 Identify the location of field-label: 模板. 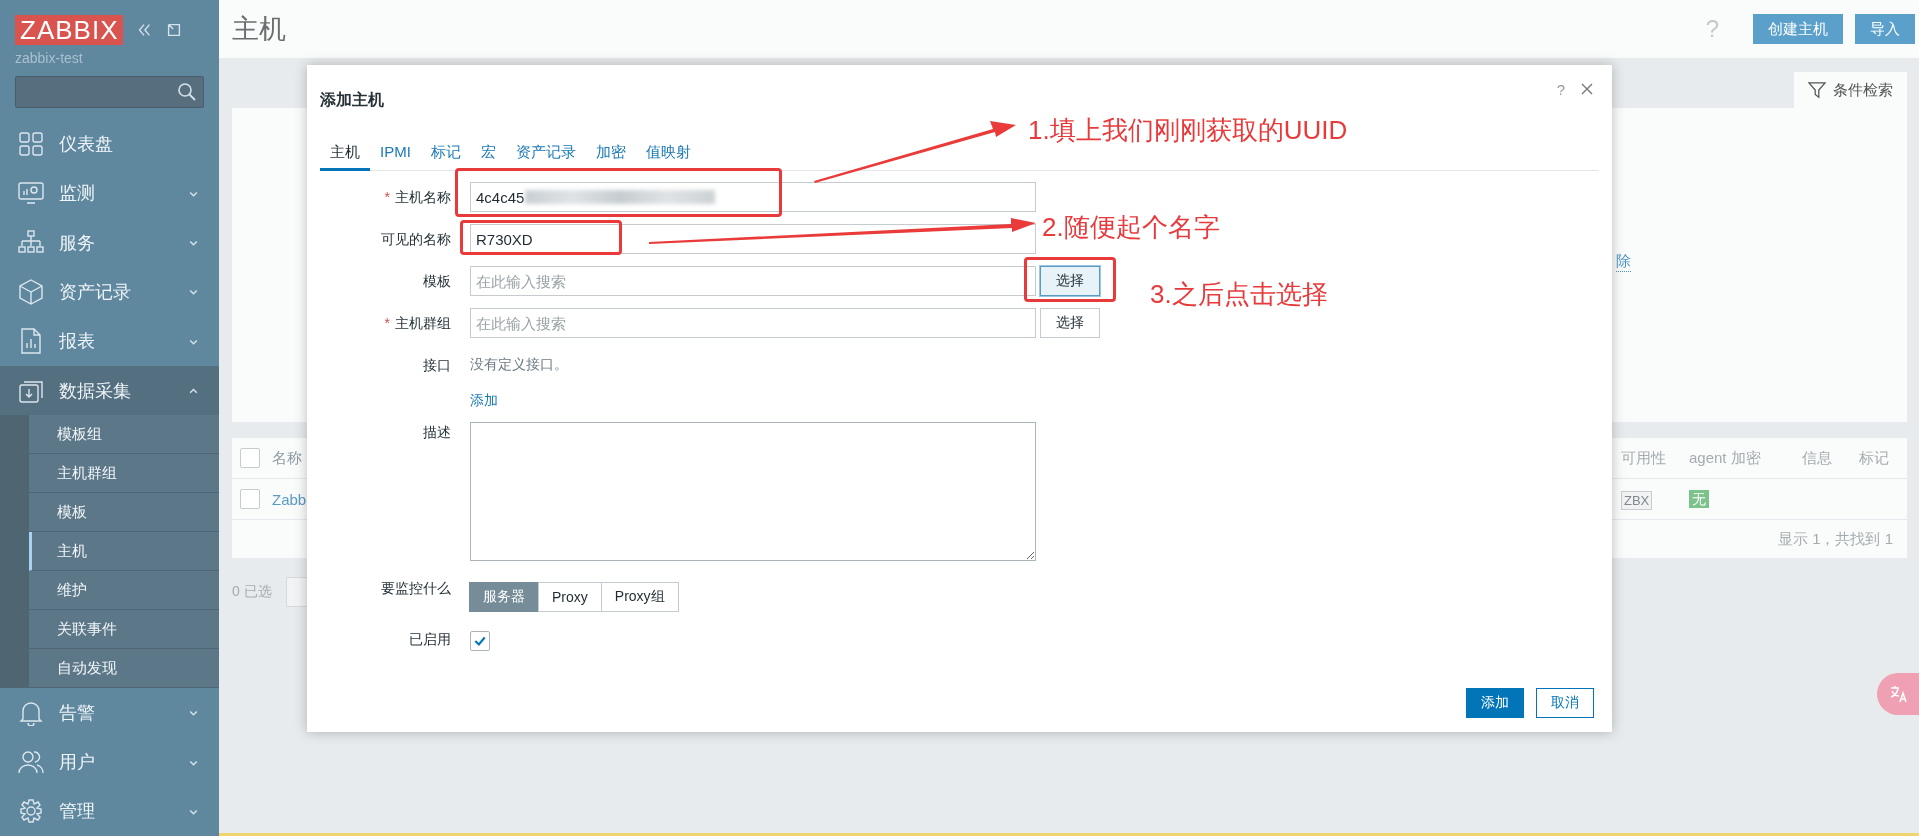
(437, 281).